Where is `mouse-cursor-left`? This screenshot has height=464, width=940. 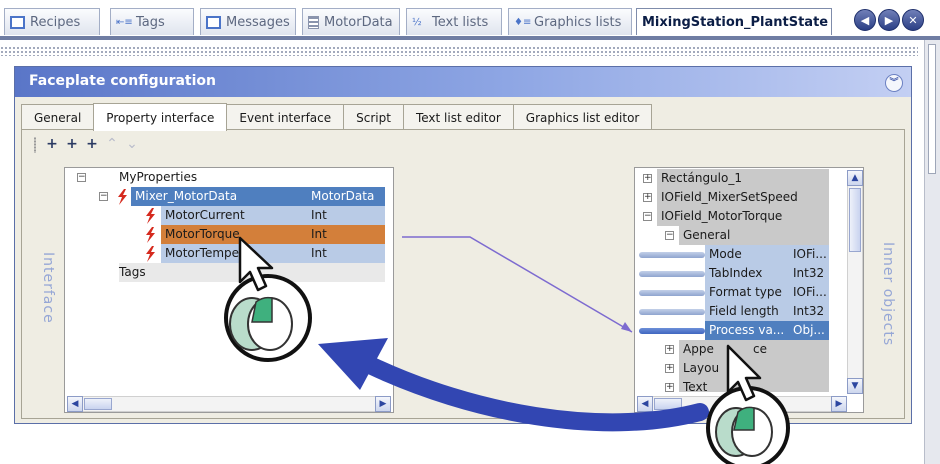 mouse-cursor-left is located at coordinates (268, 299).